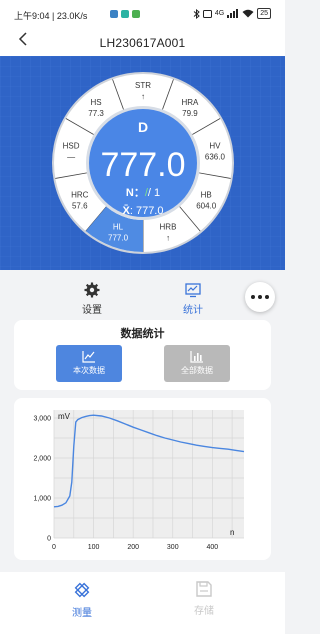  What do you see at coordinates (71, 156) in the screenshot?
I see `scale-value-hsd: —` at bounding box center [71, 156].